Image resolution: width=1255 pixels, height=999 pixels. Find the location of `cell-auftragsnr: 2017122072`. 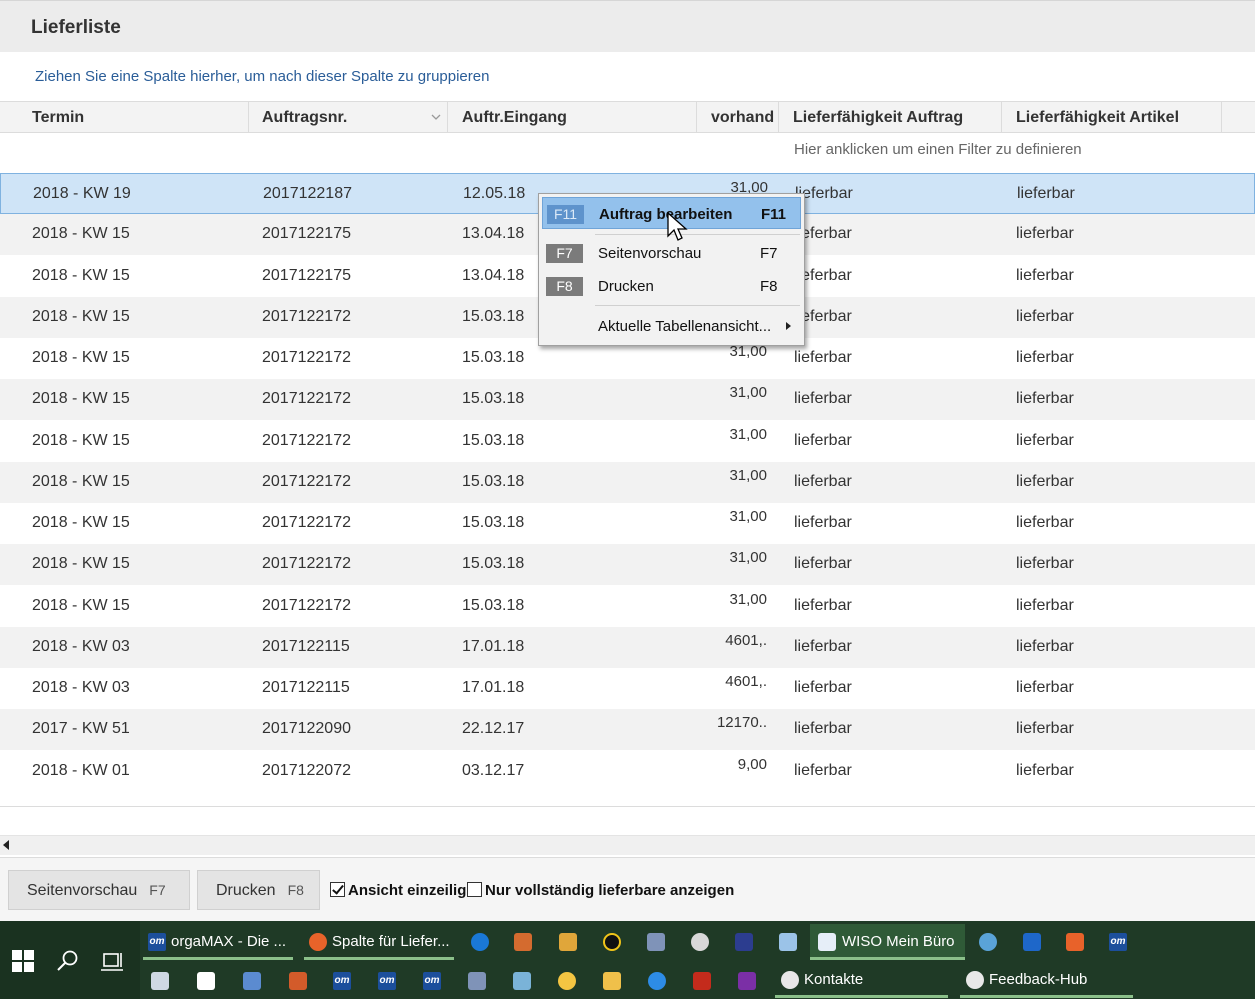

cell-auftragsnr: 2017122072 is located at coordinates (306, 770).